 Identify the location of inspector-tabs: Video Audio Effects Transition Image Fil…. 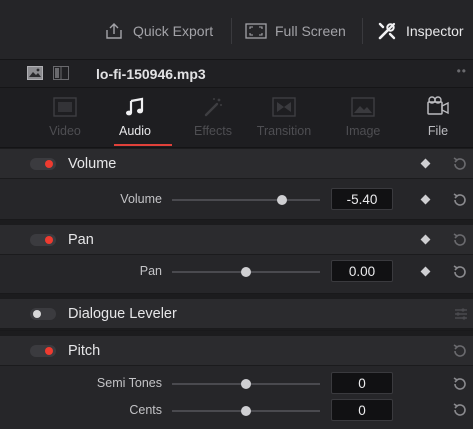
(236, 118).